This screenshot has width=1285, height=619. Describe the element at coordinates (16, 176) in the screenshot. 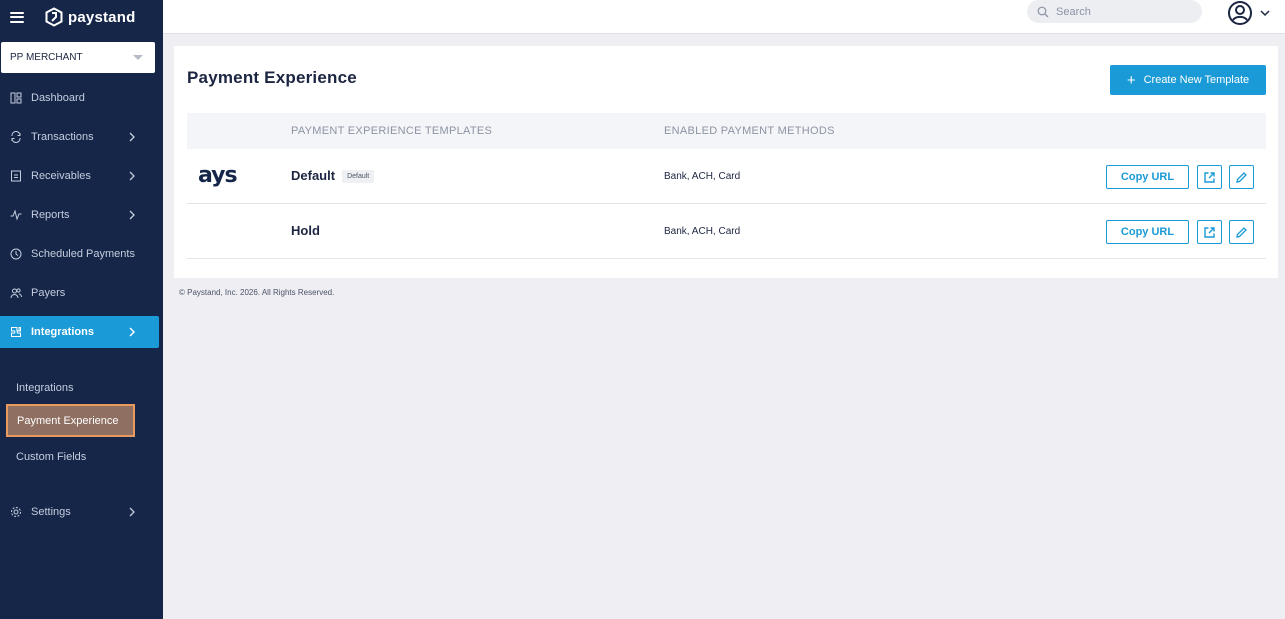

I see `receivables-icon` at that location.